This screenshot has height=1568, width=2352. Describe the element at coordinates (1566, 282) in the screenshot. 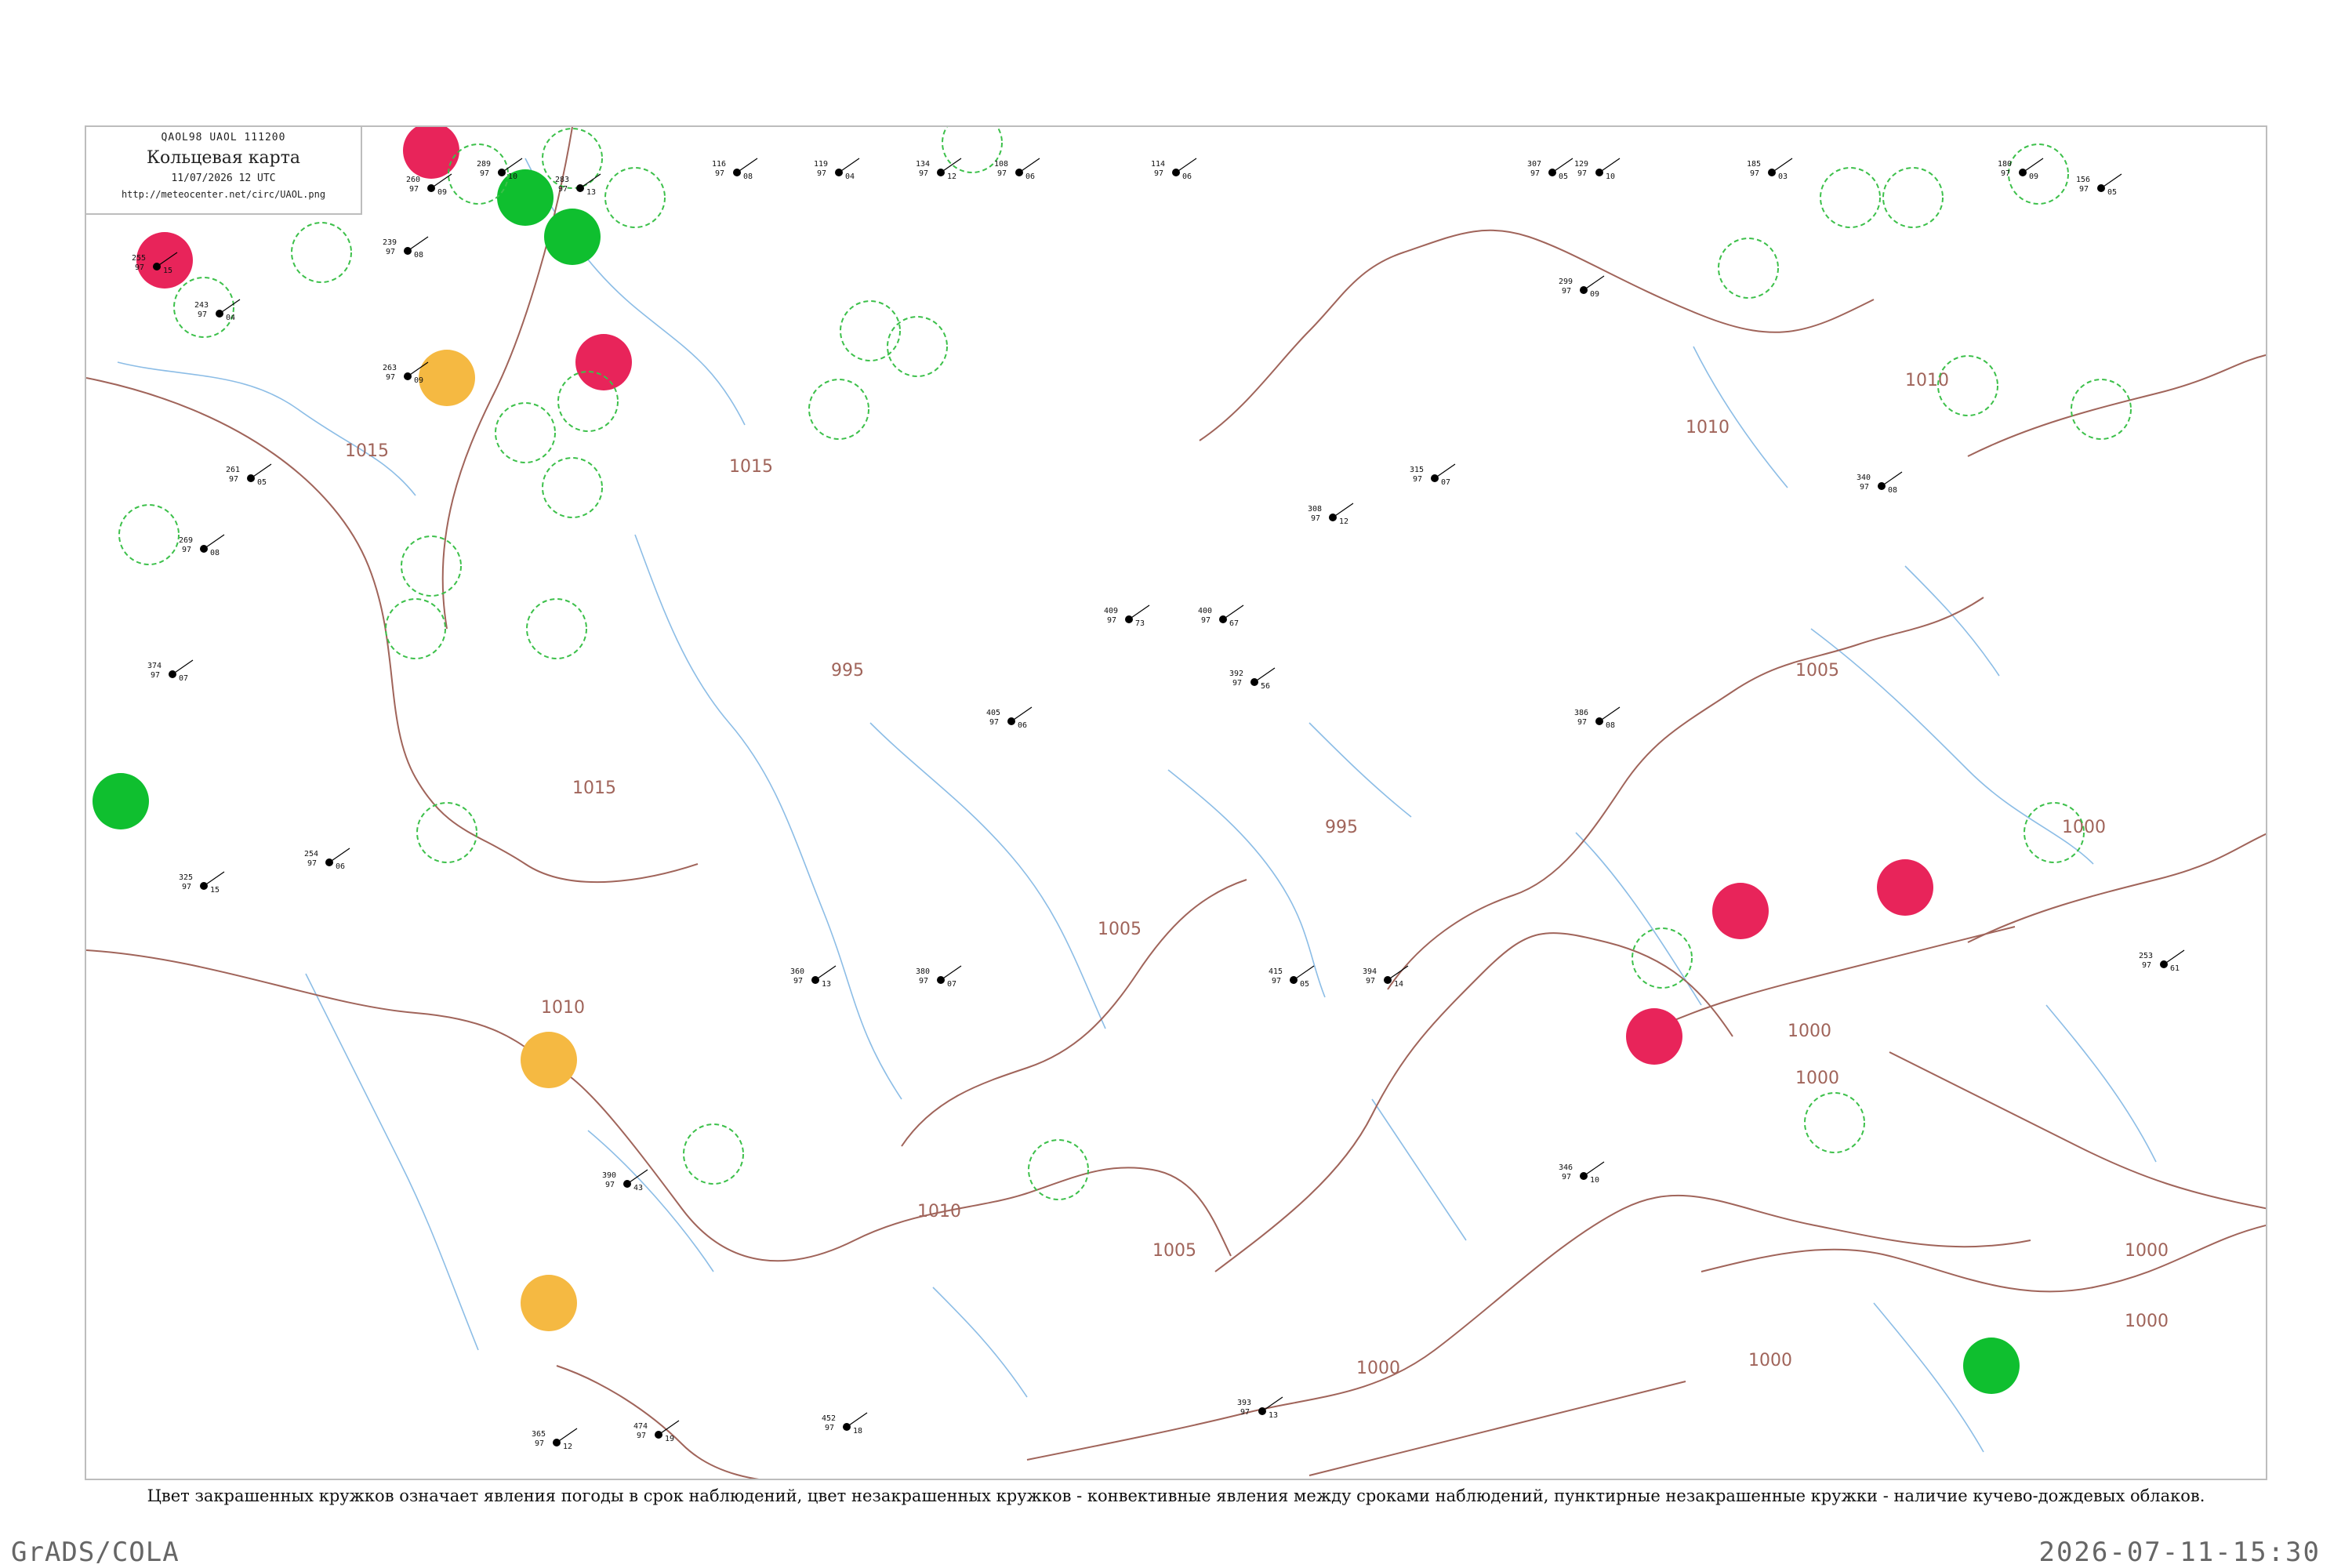

I see `station-pressure: 299` at that location.